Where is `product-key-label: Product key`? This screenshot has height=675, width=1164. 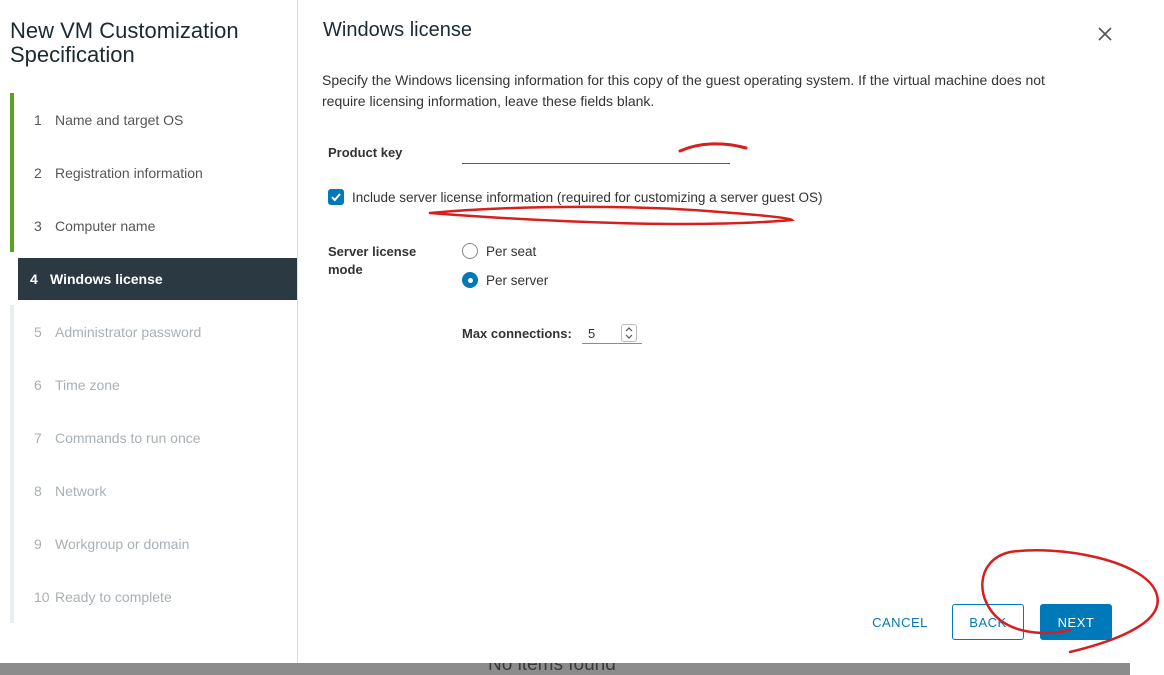
product-key-label: Product key is located at coordinates (365, 152).